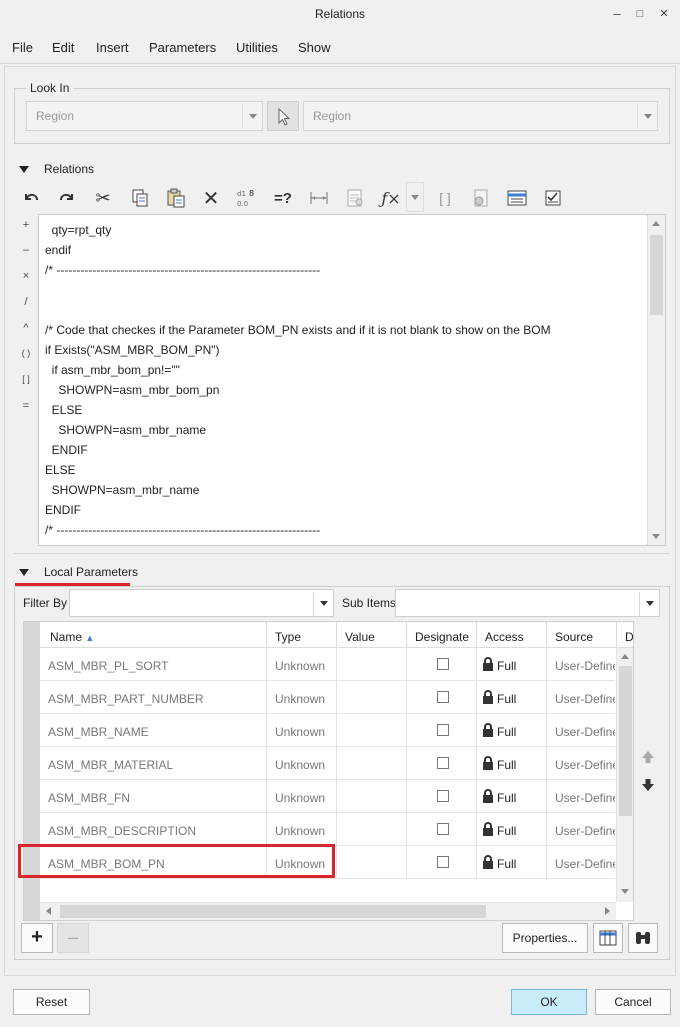 Image resolution: width=680 pixels, height=1027 pixels. I want to click on insert-parentheses-button: ( ), so click(26, 353).